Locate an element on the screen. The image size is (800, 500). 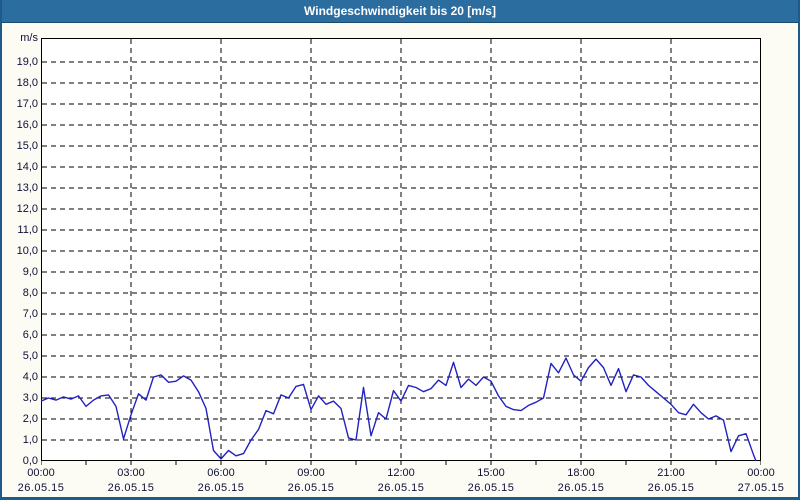
x-tick-time-label: 21:00 is located at coordinates (671, 473).